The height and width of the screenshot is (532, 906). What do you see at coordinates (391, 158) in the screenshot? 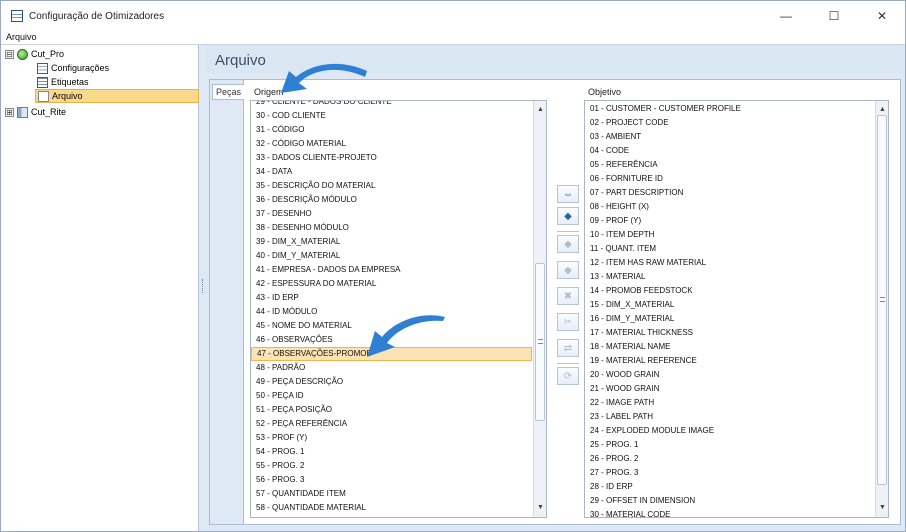
I see `list-item: 33 - DADOS CLIENTE-PROJETO` at bounding box center [391, 158].